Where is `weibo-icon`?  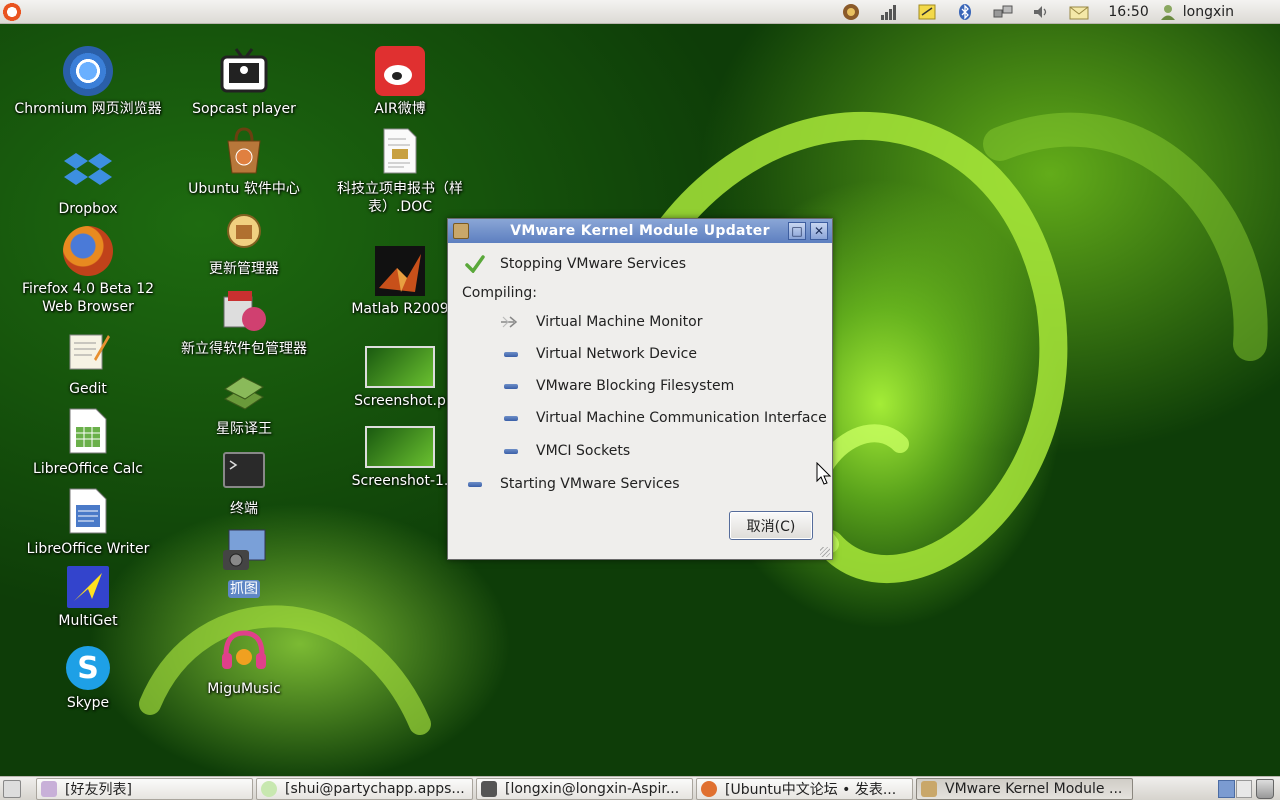 weibo-icon is located at coordinates (400, 71).